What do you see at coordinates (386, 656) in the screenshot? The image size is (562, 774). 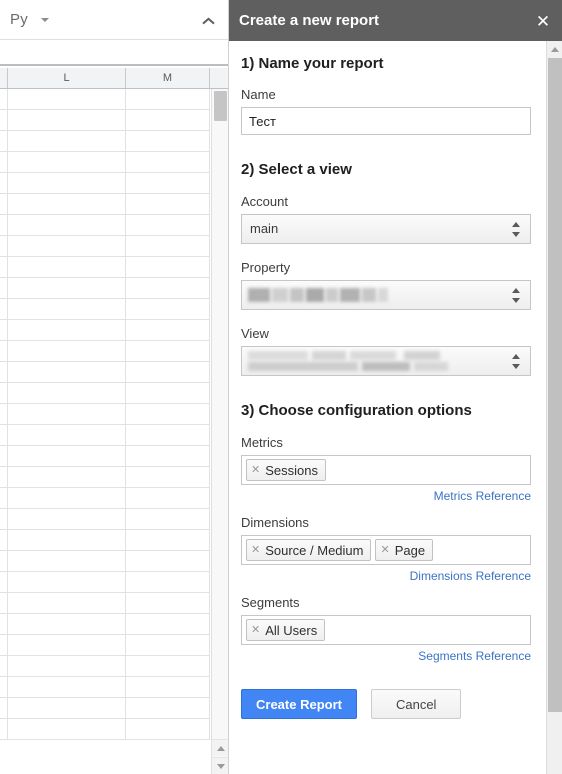 I see `segments-reference-link: Segments Reference` at bounding box center [386, 656].